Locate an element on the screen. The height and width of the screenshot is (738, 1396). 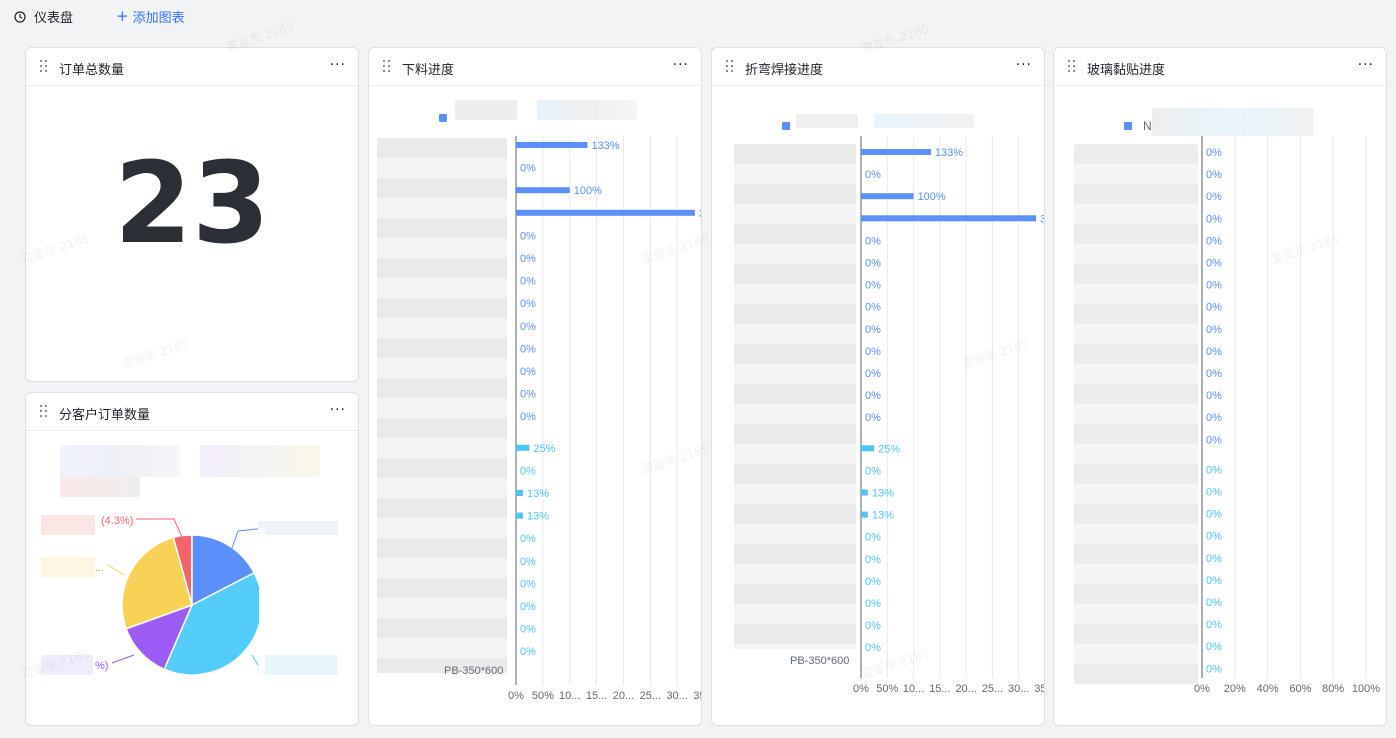
pie-label: (4.3%) is located at coordinates (117, 521).